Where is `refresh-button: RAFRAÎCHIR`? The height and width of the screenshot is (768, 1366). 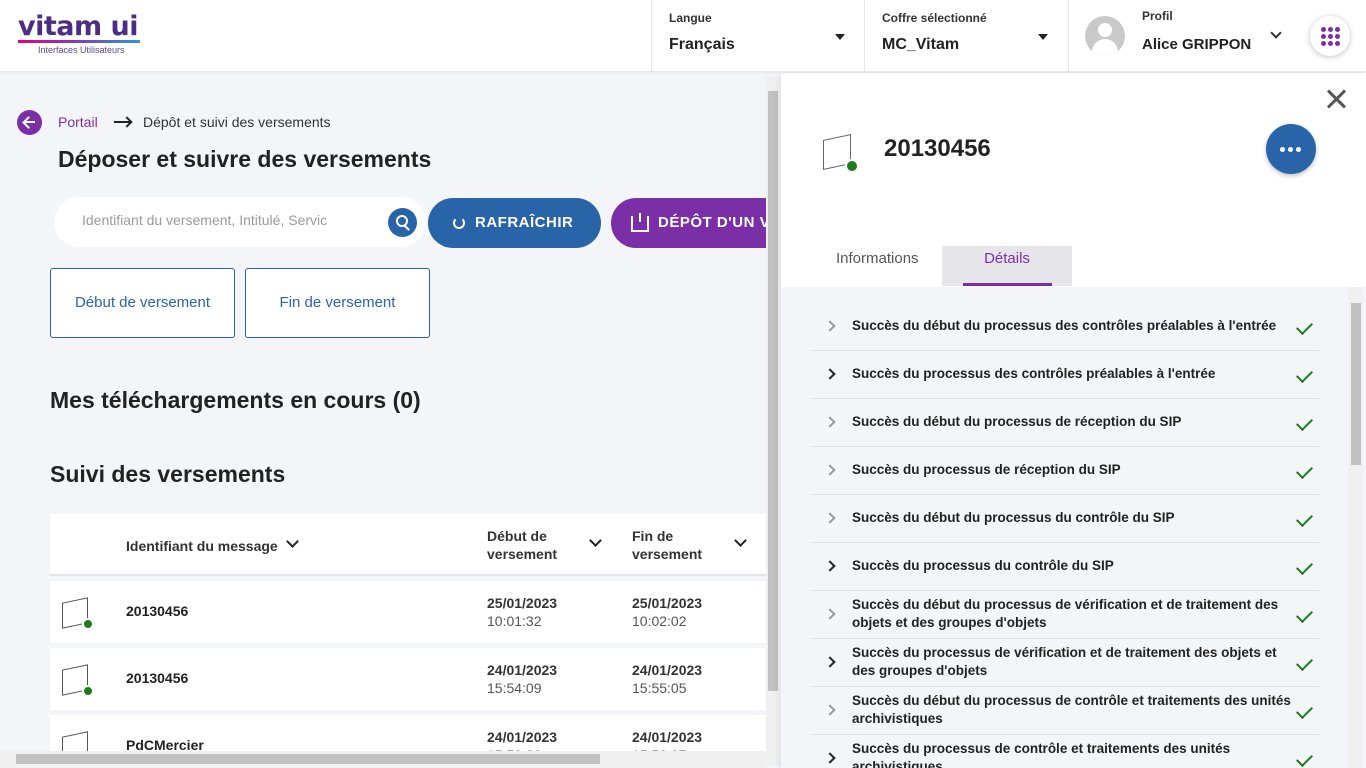 refresh-button: RAFRAÎCHIR is located at coordinates (514, 223).